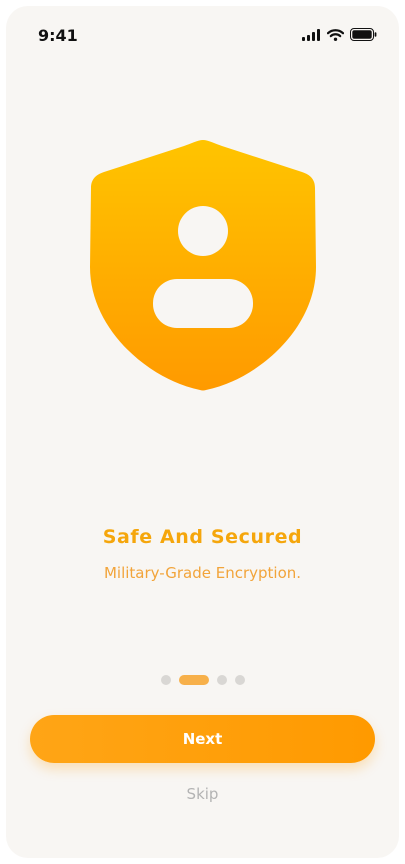 This screenshot has height=864, width=405. What do you see at coordinates (202, 573) in the screenshot?
I see `onboarding-subtitle: Military-Grade Encryption.` at bounding box center [202, 573].